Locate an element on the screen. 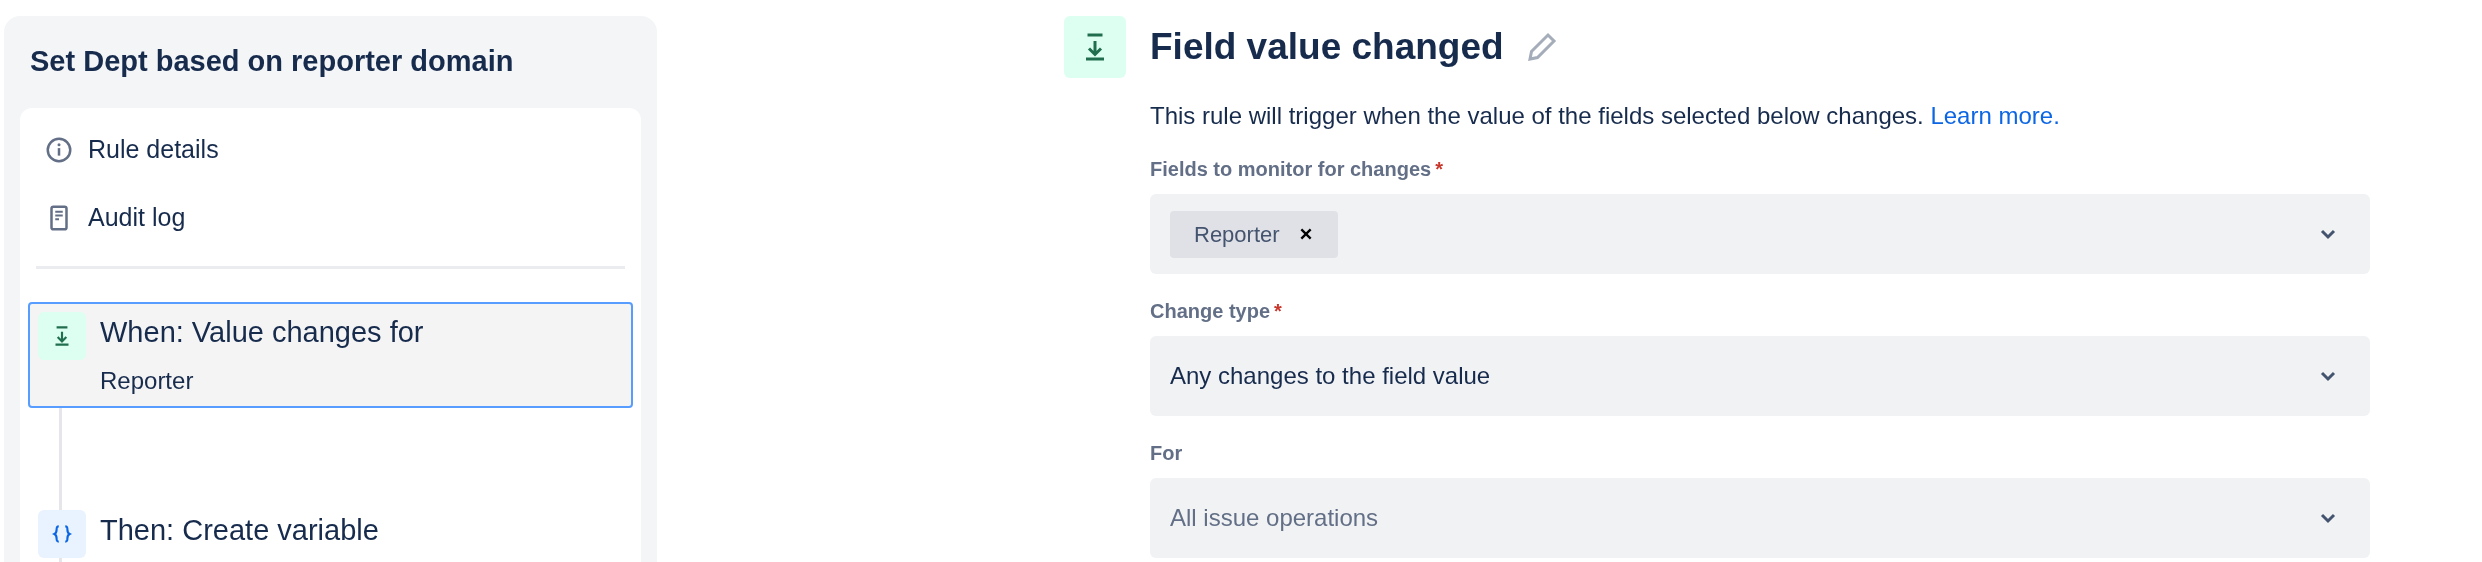 The image size is (2482, 562). step-label: Then: Create variable is located at coordinates (239, 530).